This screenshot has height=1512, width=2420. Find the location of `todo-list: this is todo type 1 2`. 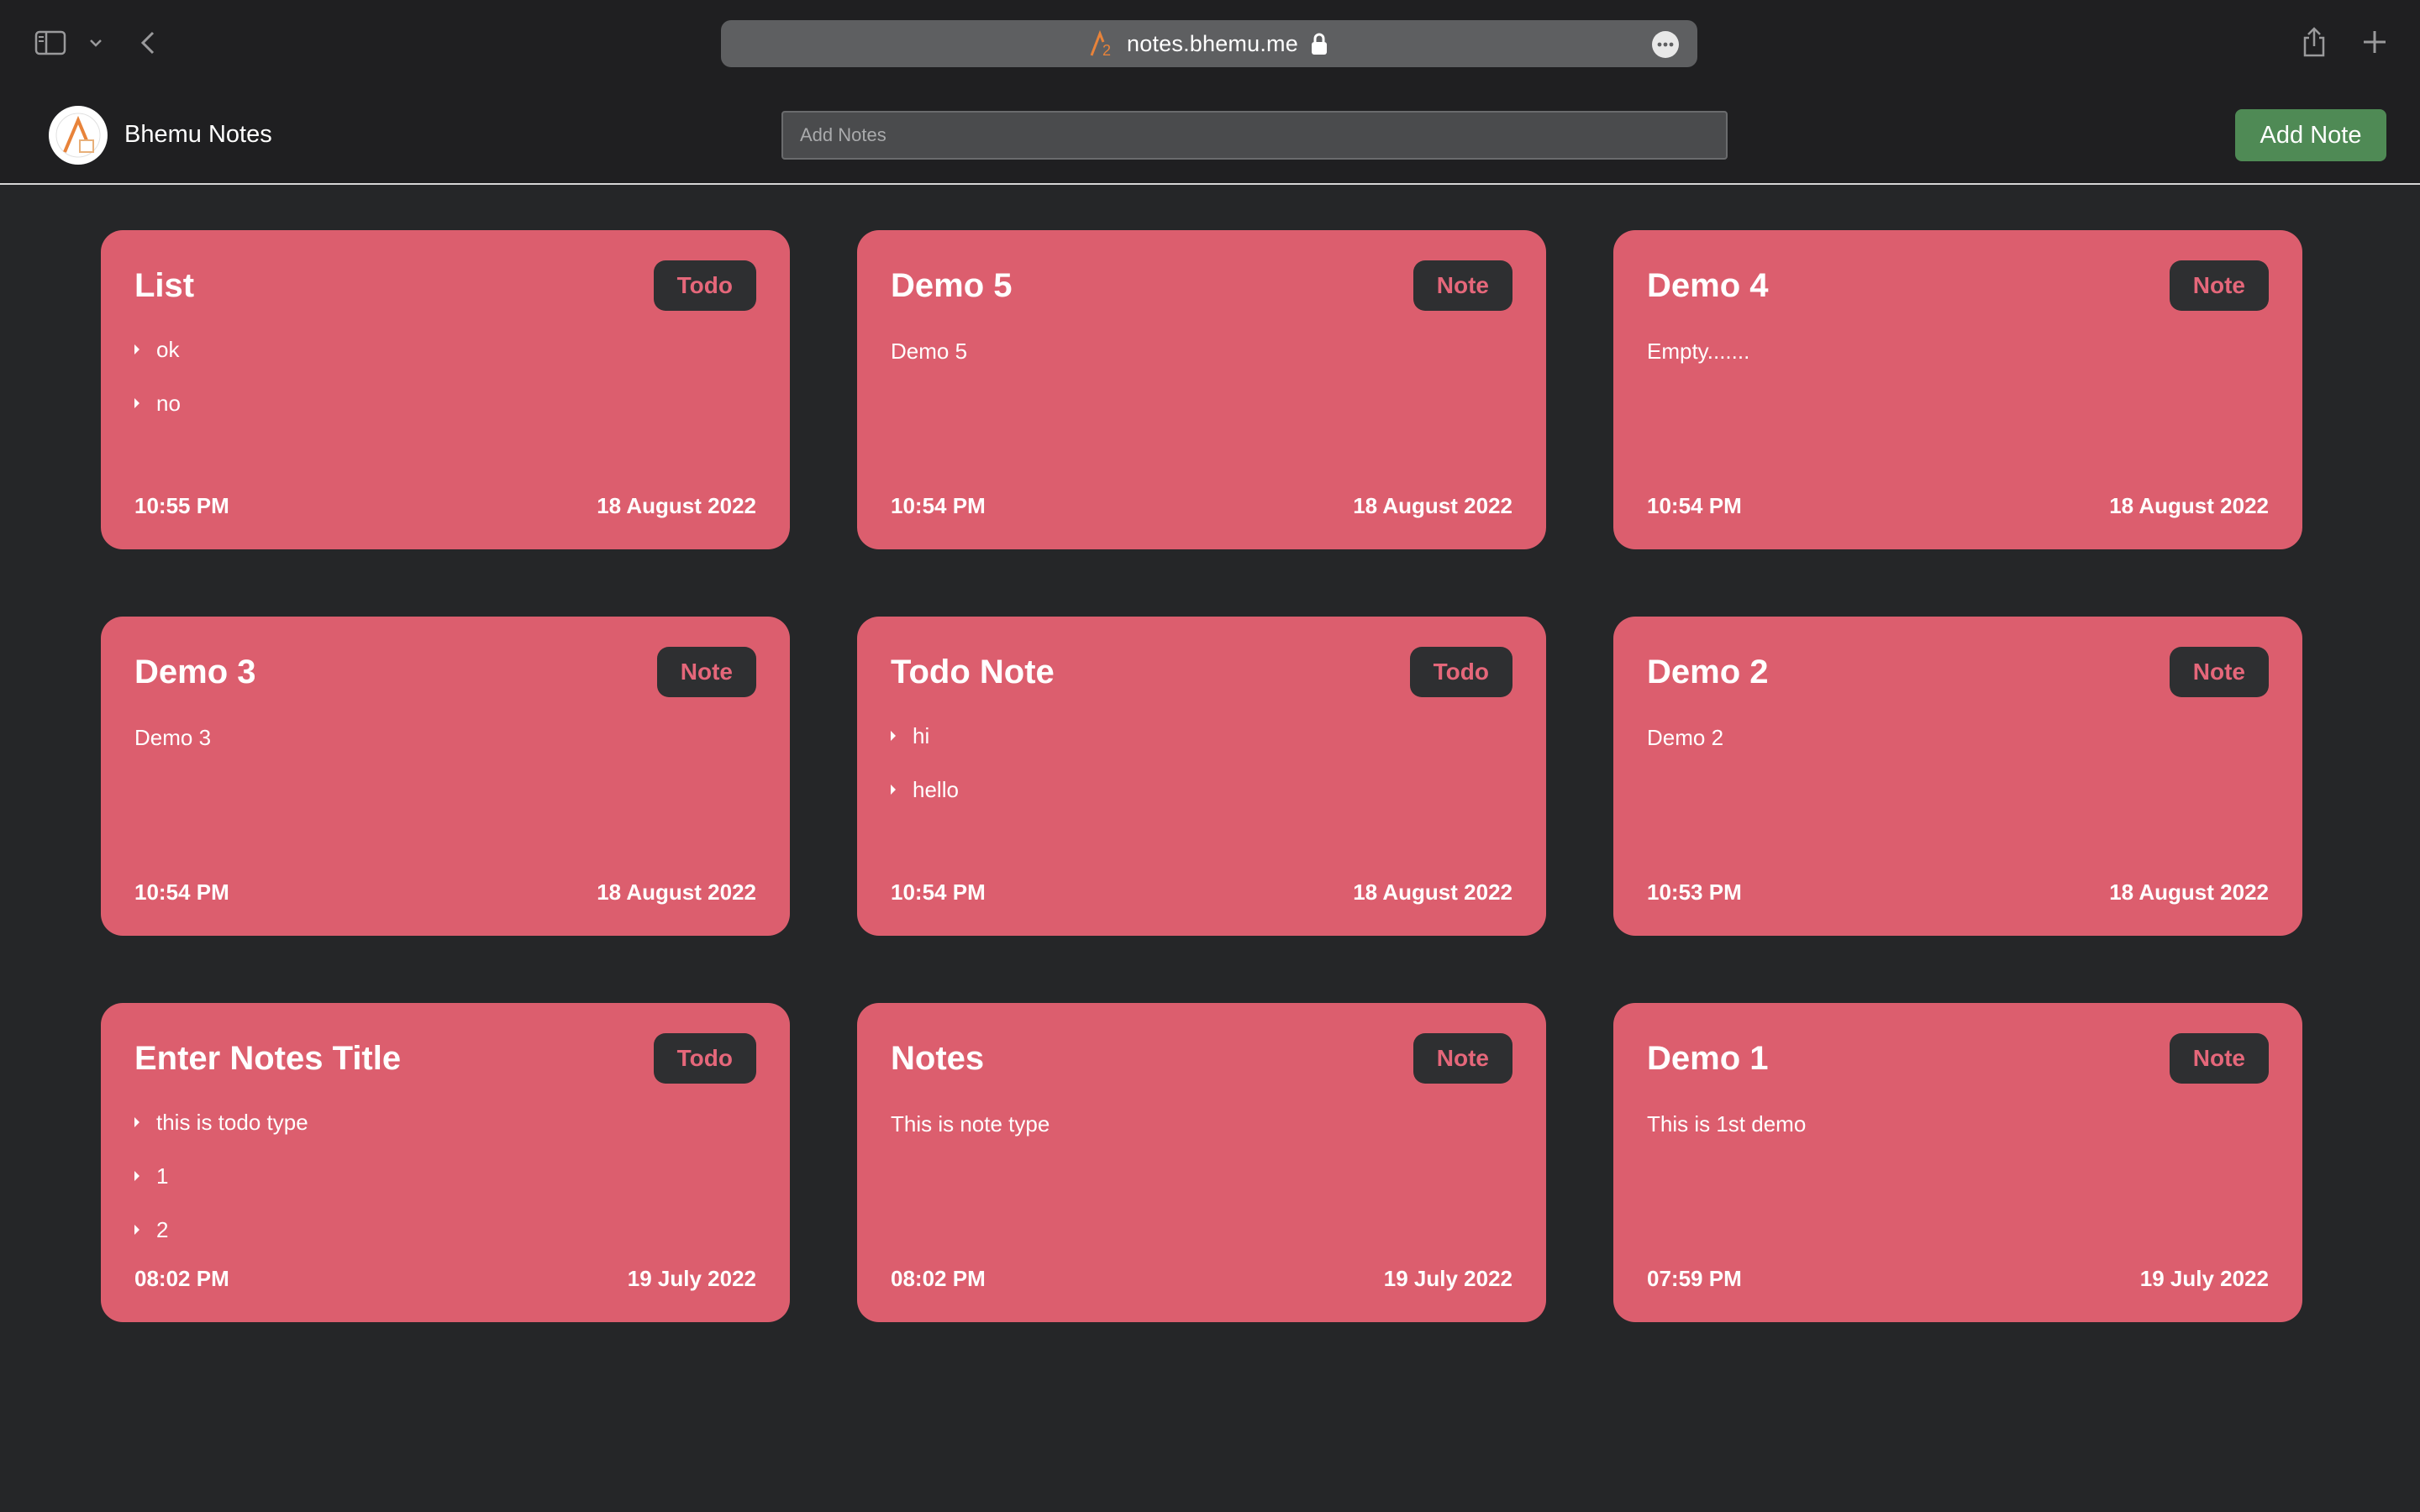

todo-list: this is todo type 1 2 is located at coordinates (221, 1189).